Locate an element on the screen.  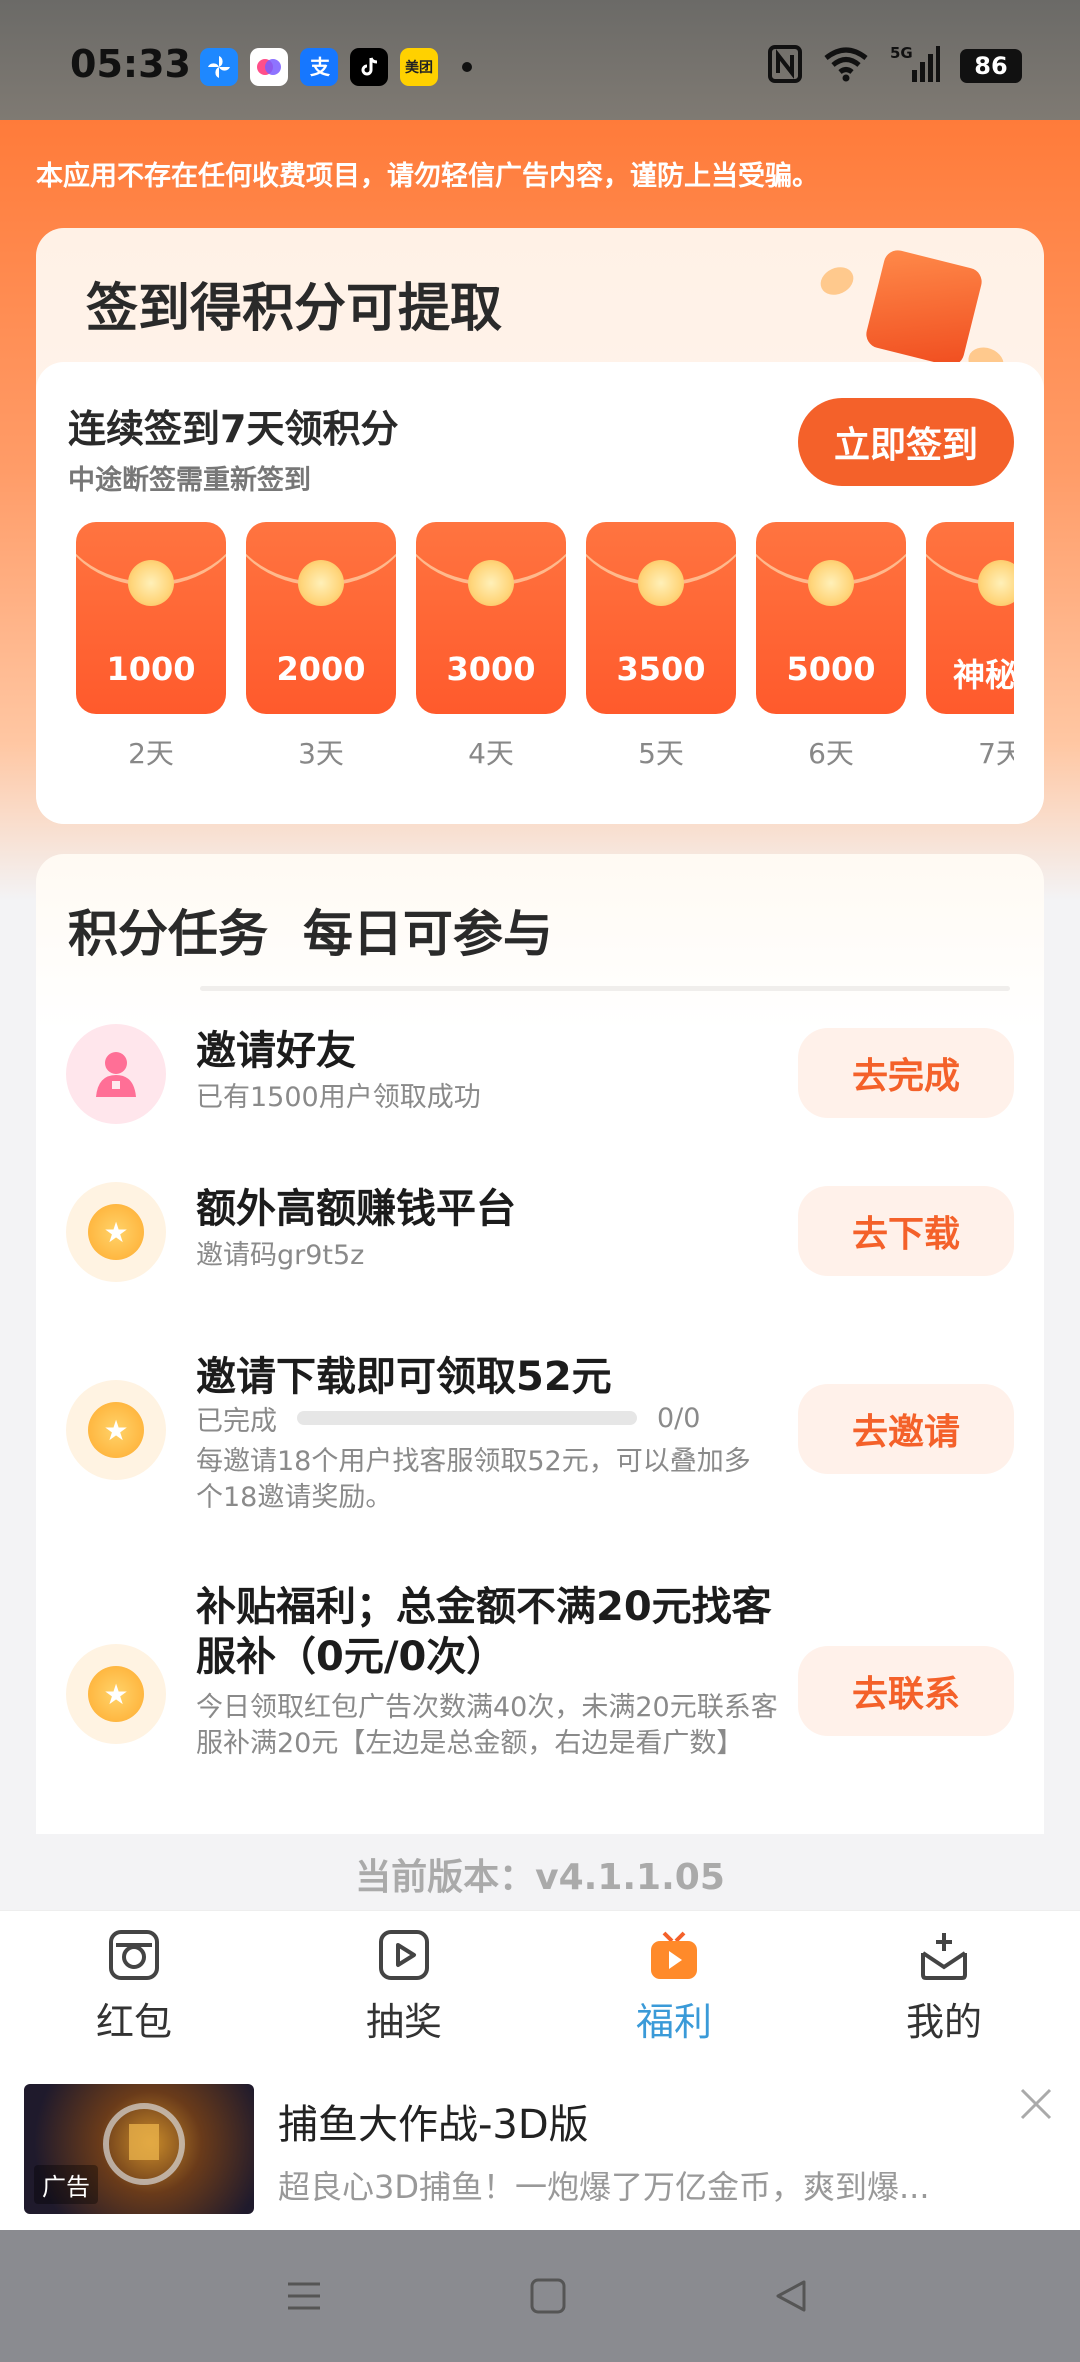
nav-item-redpacket: 红包 is located at coordinates (134, 1987).